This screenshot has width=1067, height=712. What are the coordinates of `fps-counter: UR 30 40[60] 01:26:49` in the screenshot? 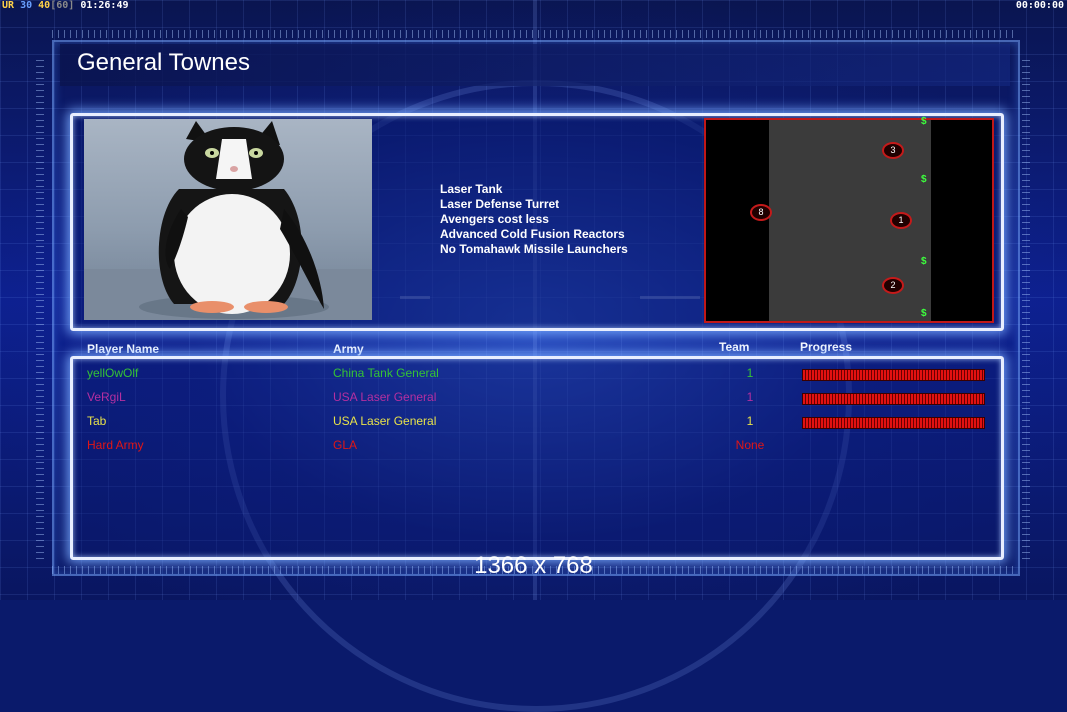 It's located at (65, 5).